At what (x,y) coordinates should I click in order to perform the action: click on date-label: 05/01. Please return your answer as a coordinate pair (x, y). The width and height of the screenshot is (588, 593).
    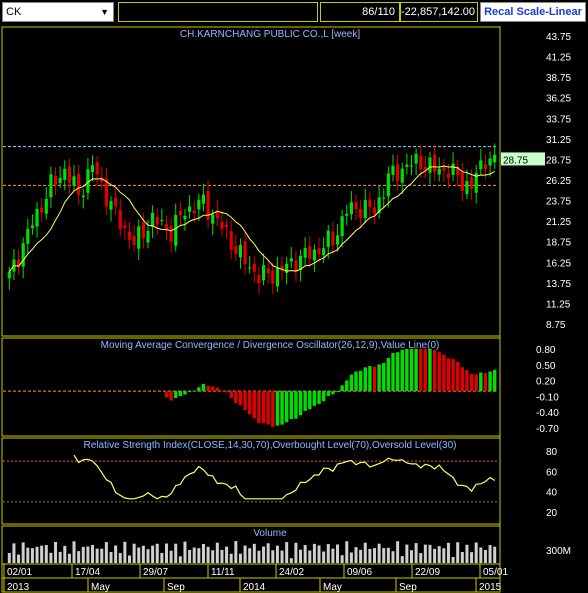
    Looking at the image, I should click on (495, 572).